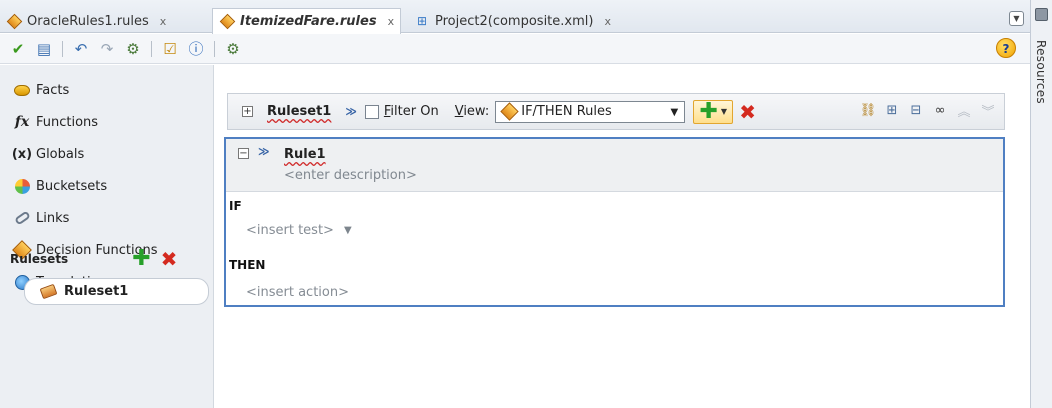  I want to click on function-icon: fx, so click(22, 122).